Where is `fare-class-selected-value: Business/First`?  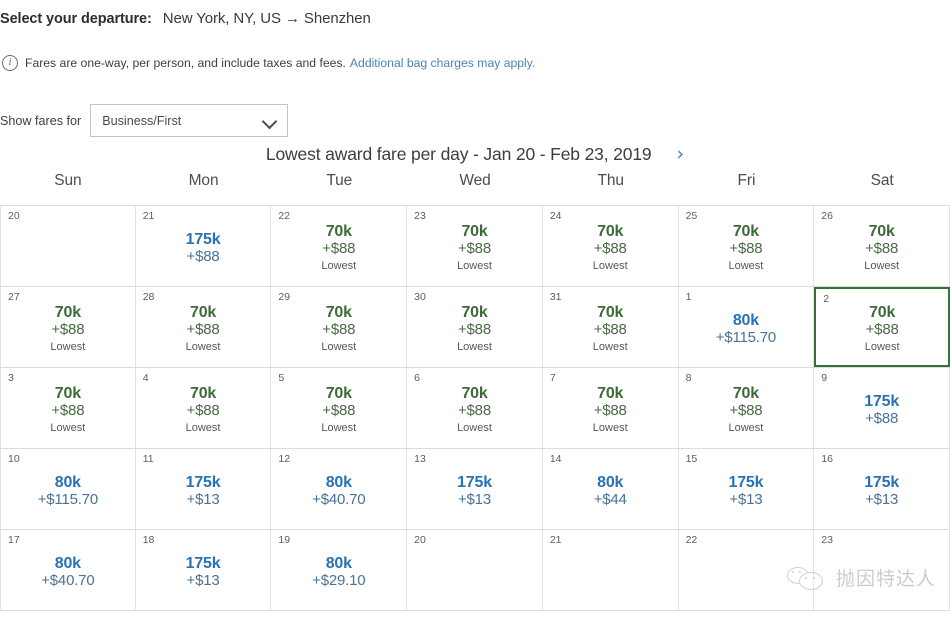
fare-class-selected-value: Business/First is located at coordinates (142, 120).